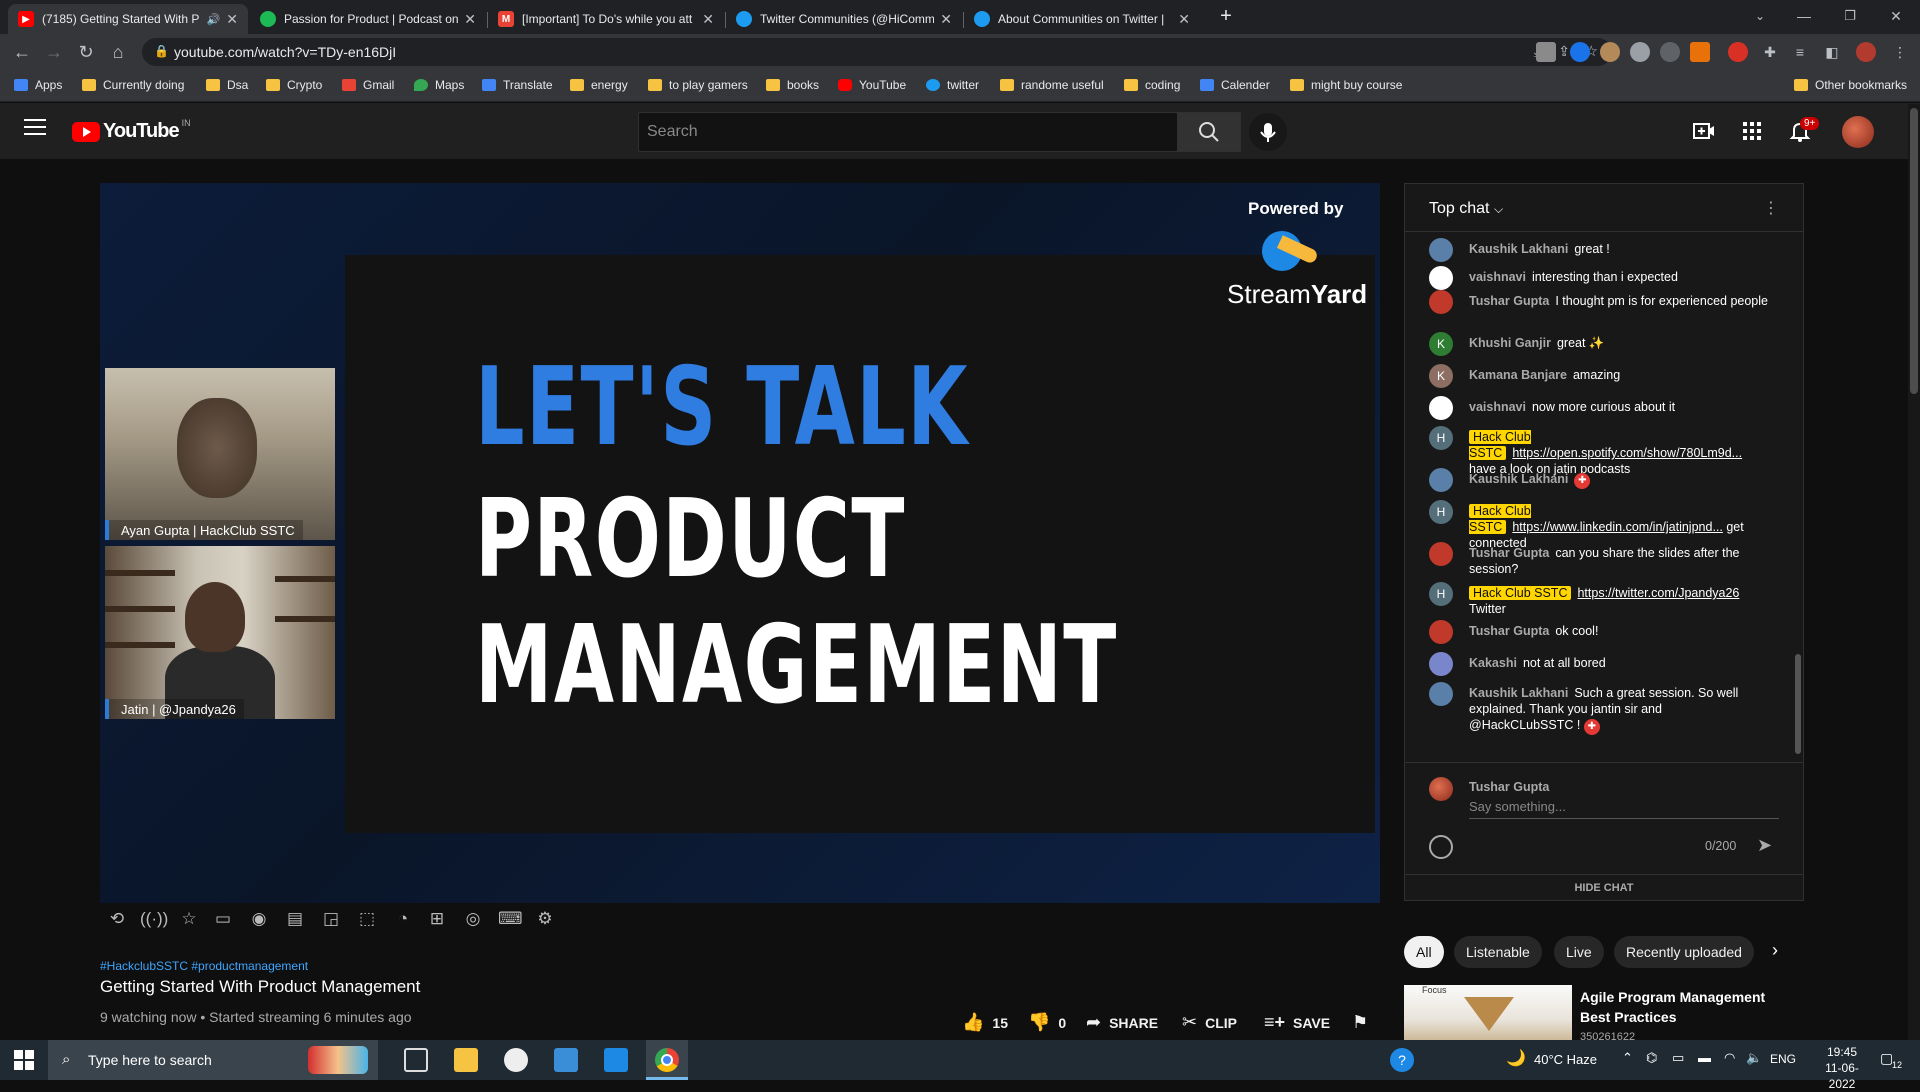 The image size is (1920, 1092). What do you see at coordinates (1684, 952) in the screenshot?
I see `chip-recently-uploaded: Recently uploaded` at bounding box center [1684, 952].